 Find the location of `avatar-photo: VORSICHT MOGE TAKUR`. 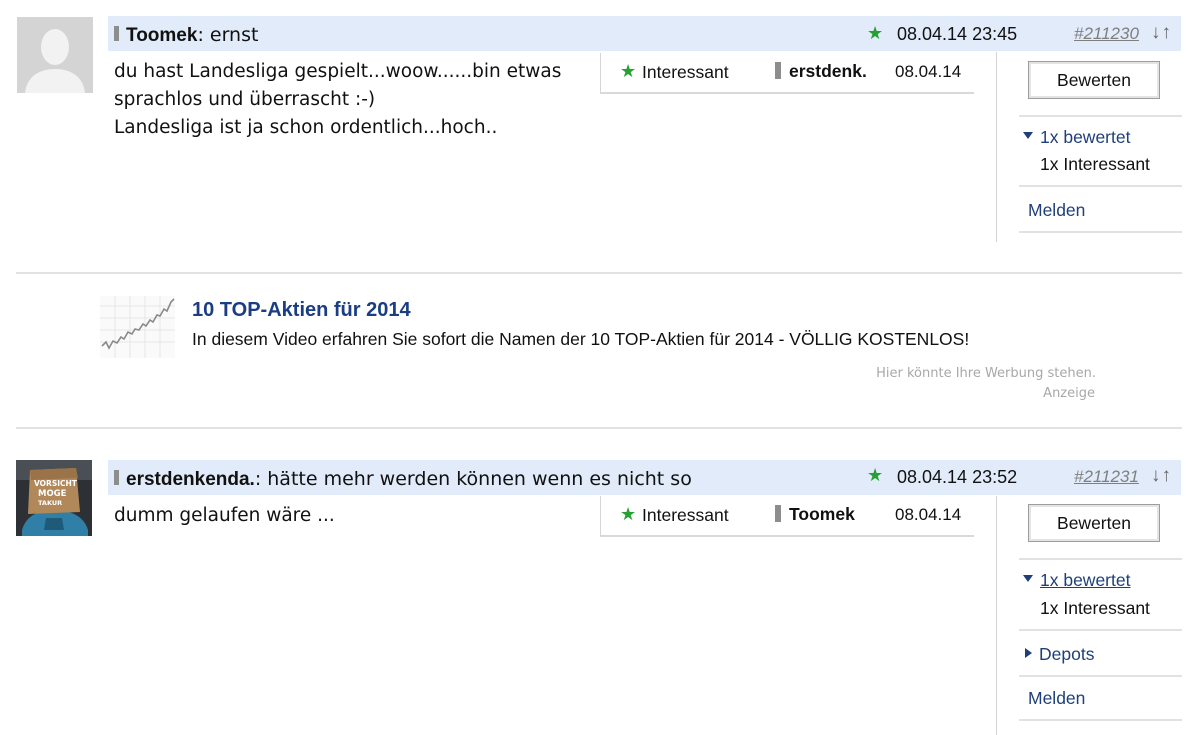

avatar-photo: VORSICHT MOGE TAKUR is located at coordinates (54, 498).